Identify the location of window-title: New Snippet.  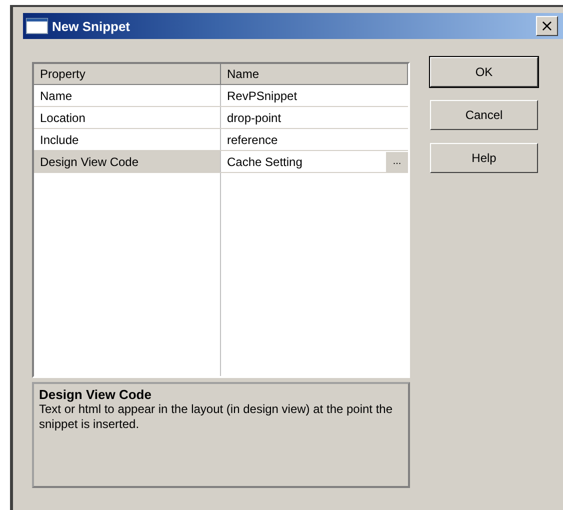
(92, 26).